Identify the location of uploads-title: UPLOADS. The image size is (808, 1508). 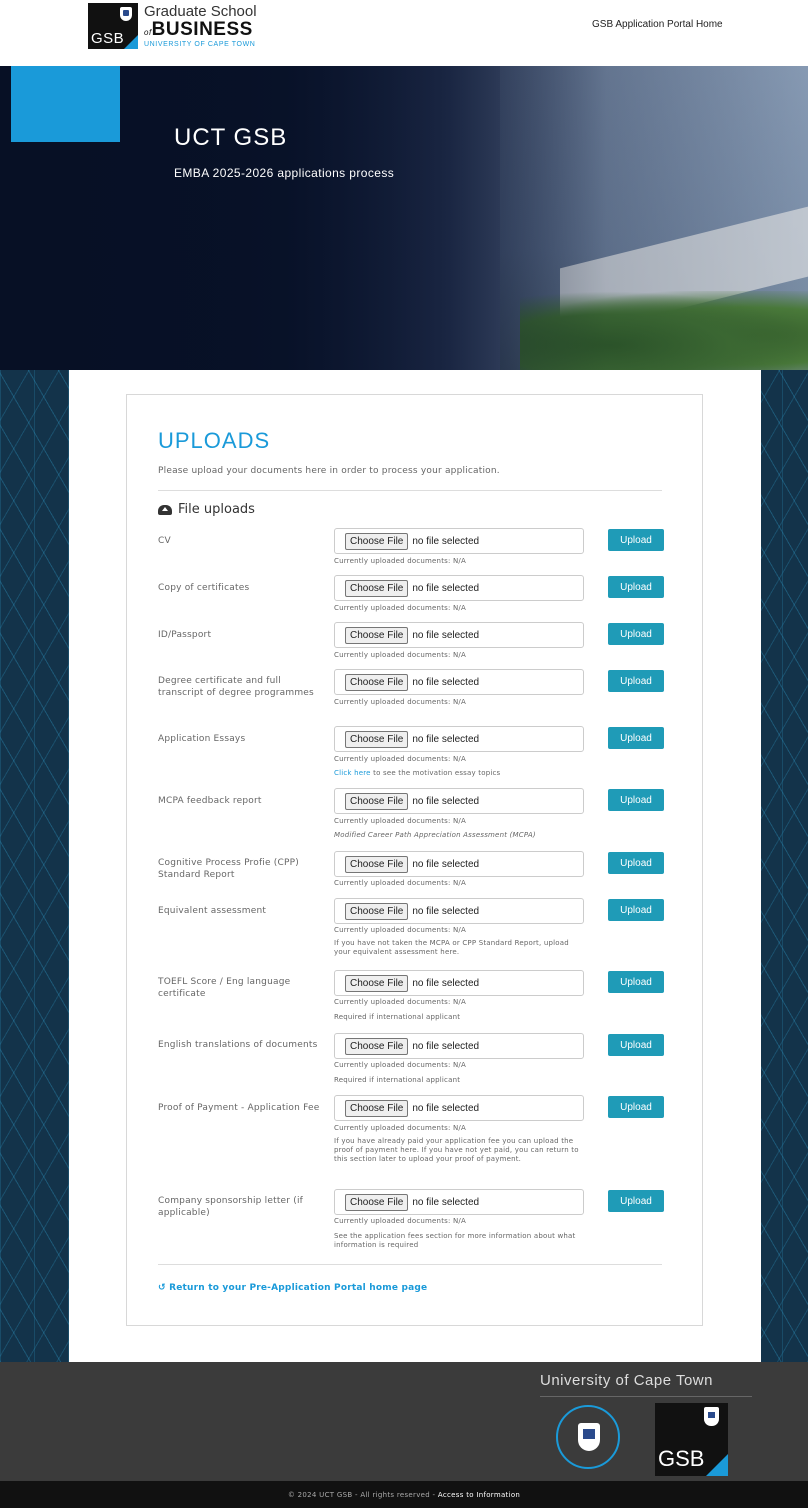
(214, 440).